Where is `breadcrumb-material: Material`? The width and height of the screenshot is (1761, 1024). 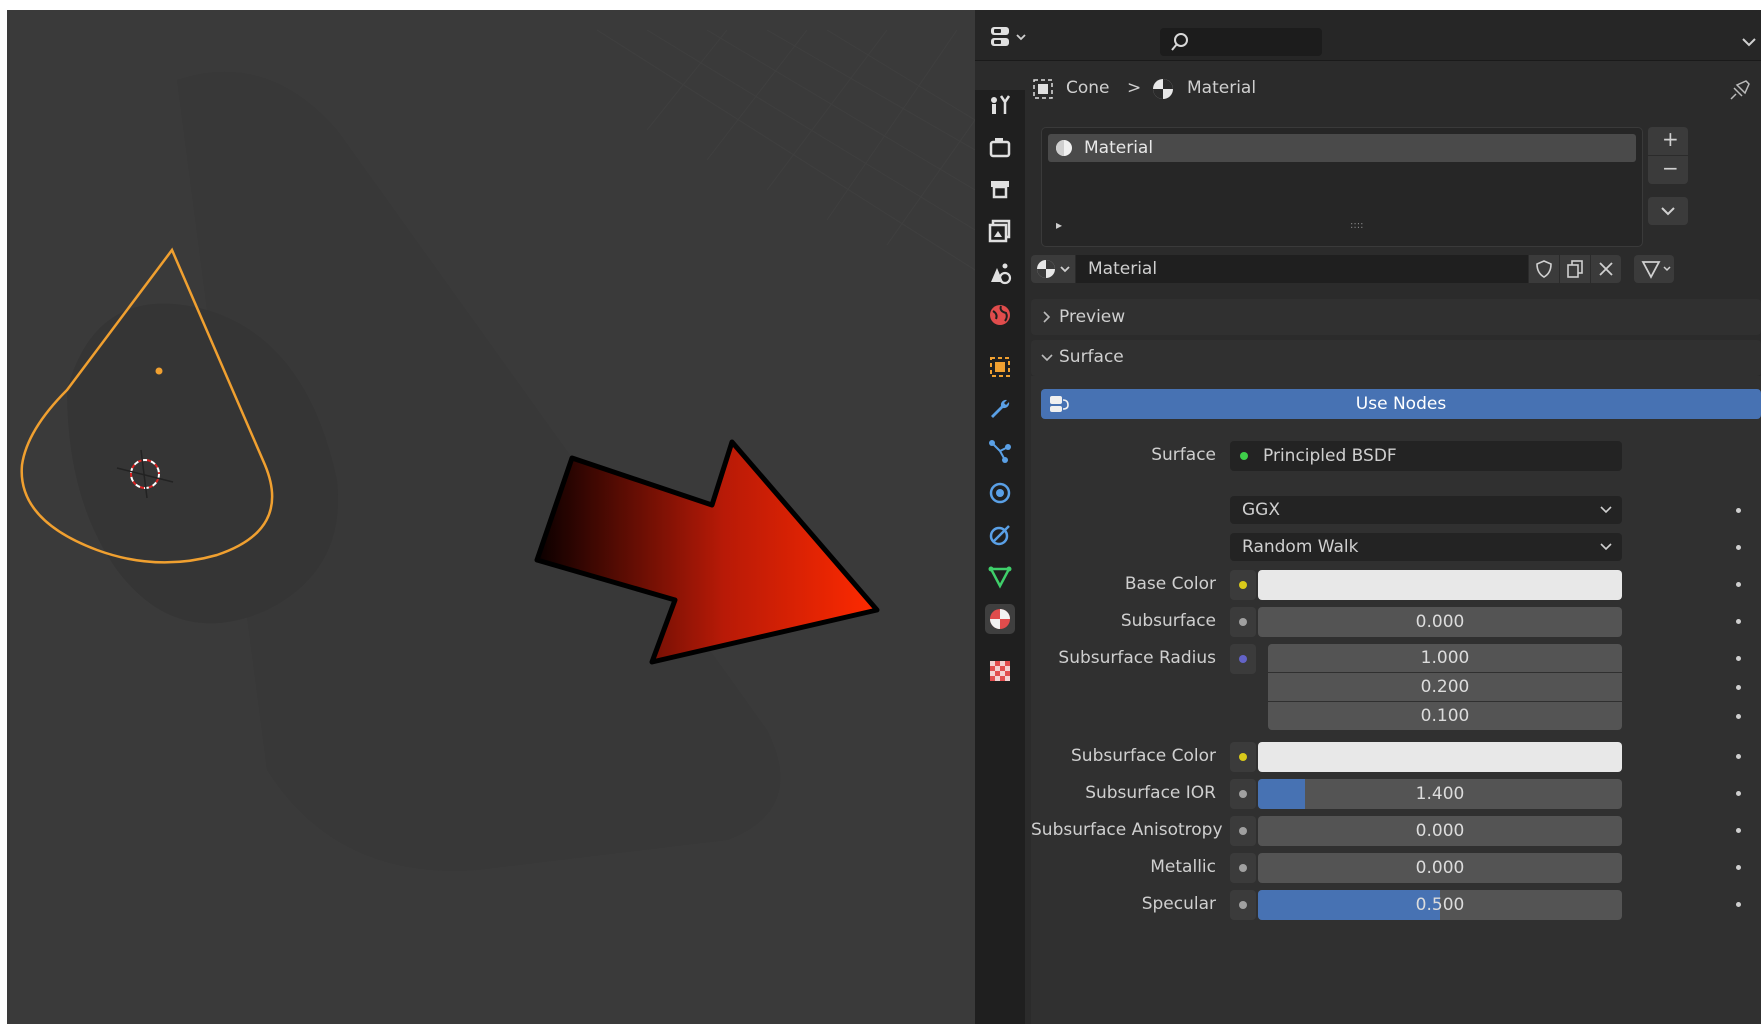
breadcrumb-material: Material is located at coordinates (1222, 88).